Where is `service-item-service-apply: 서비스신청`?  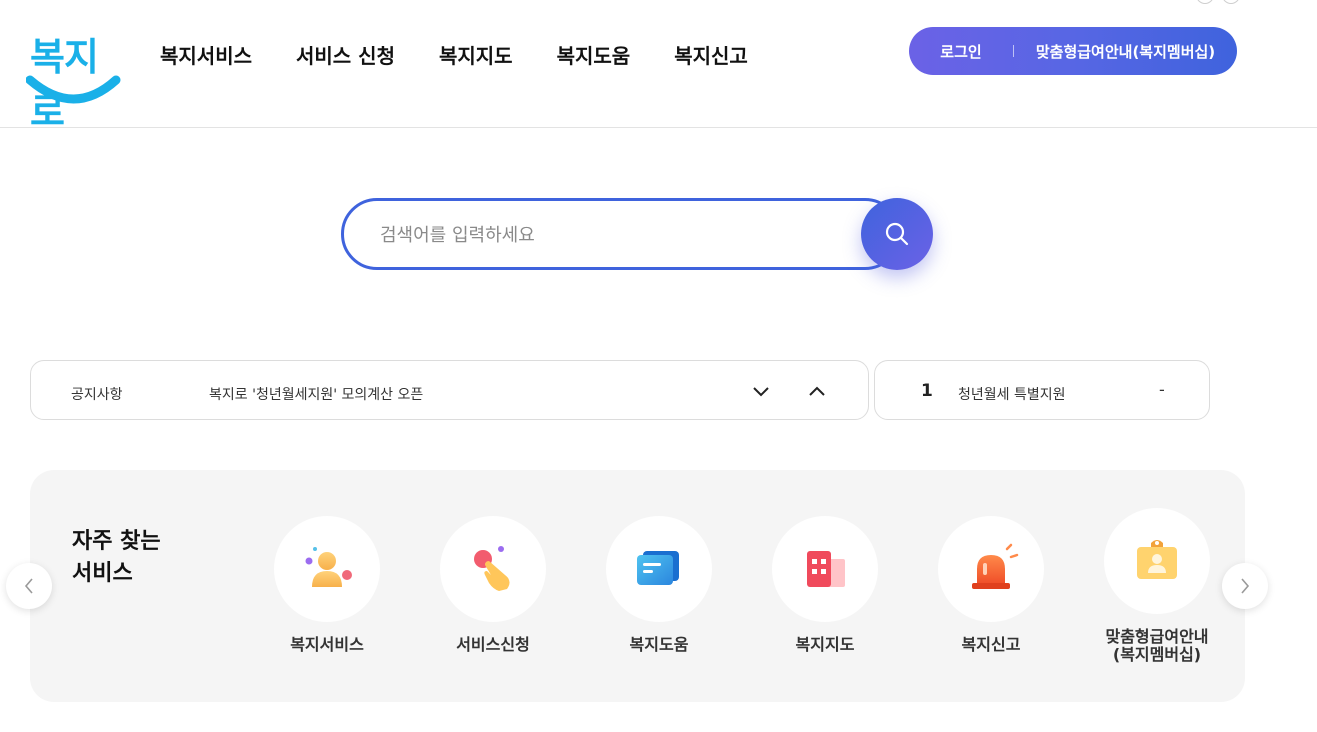 service-item-service-apply: 서비스신청 is located at coordinates (493, 585).